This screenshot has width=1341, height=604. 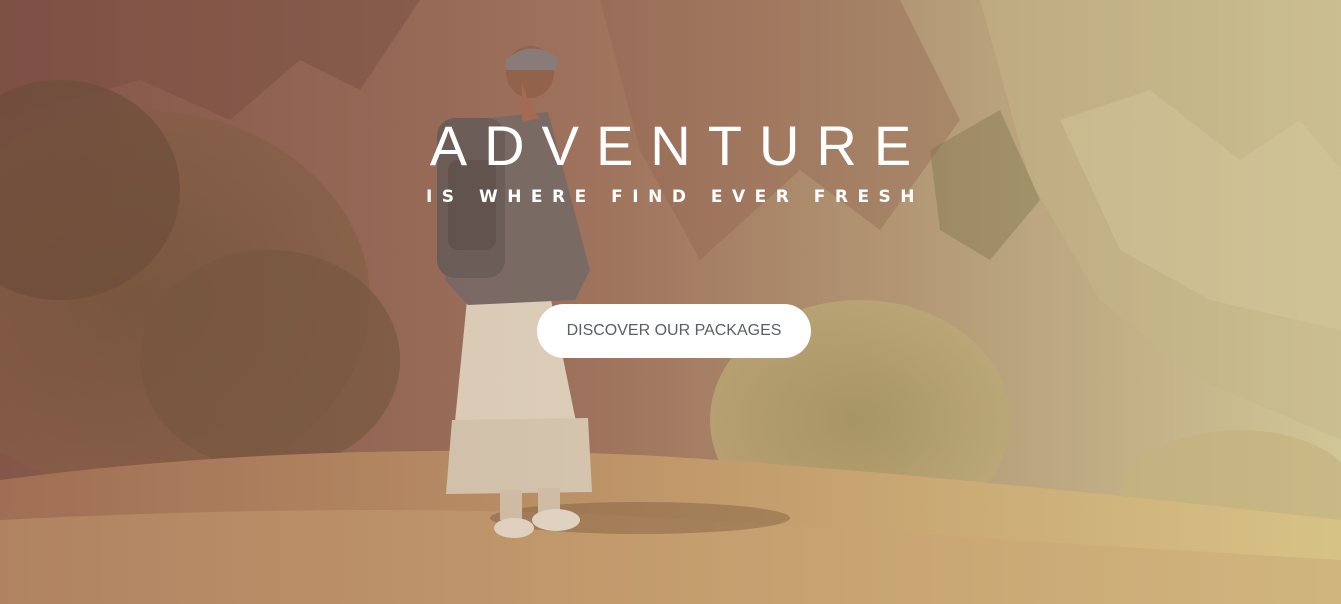 I want to click on discover-packages-button: DISCOVER OUR PACKAGES, so click(x=674, y=331).